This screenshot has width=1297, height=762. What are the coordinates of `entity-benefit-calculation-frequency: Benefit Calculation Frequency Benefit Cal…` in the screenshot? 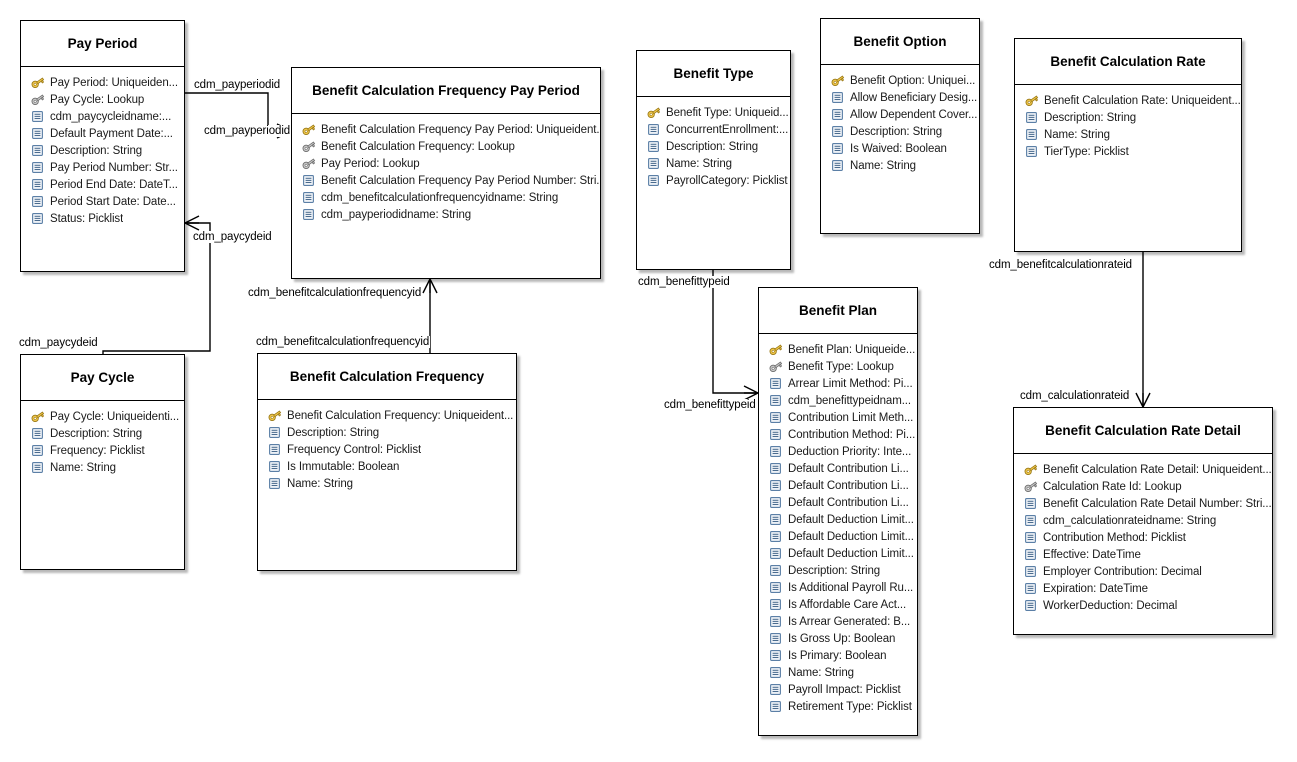 It's located at (387, 462).